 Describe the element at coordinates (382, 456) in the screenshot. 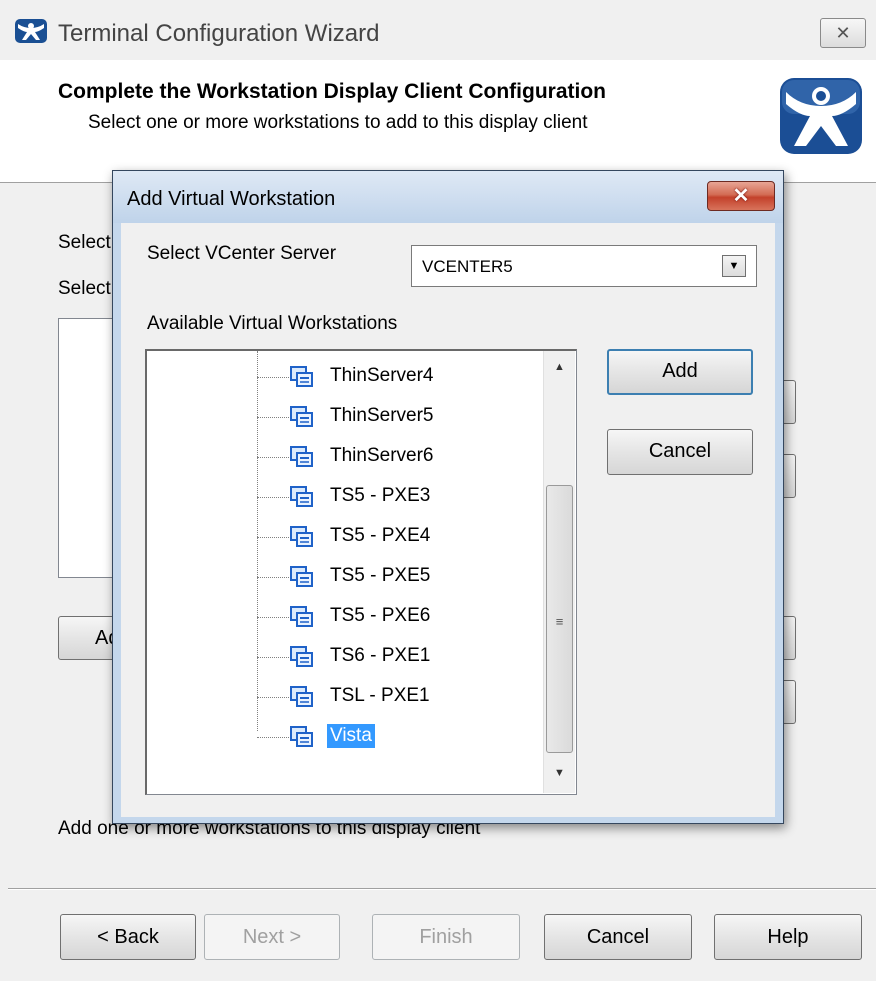

I see `tree-item: ThinServer6` at that location.